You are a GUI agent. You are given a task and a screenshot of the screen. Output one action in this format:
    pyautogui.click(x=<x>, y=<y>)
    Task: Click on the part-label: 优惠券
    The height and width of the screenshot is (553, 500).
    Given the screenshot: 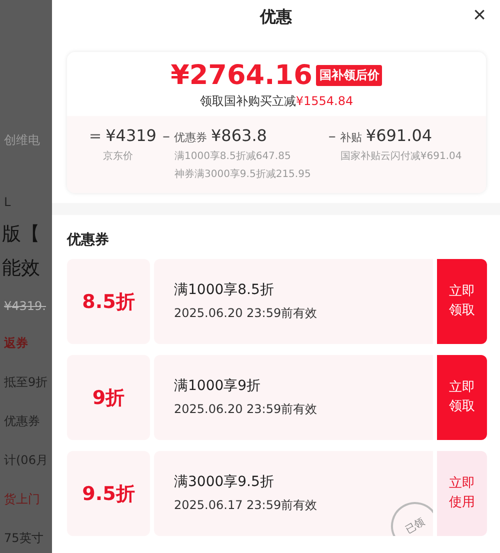 What is the action you would take?
    pyautogui.click(x=190, y=137)
    